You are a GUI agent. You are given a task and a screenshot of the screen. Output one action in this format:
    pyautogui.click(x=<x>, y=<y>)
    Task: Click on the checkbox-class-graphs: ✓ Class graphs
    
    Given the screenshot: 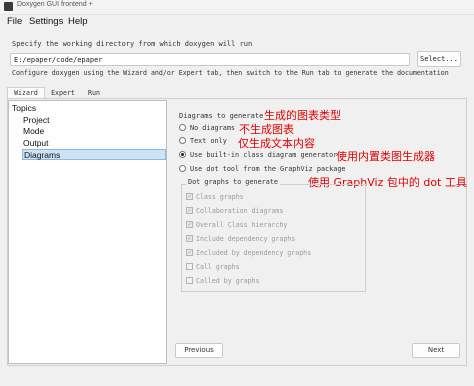 What is the action you would take?
    pyautogui.click(x=215, y=196)
    